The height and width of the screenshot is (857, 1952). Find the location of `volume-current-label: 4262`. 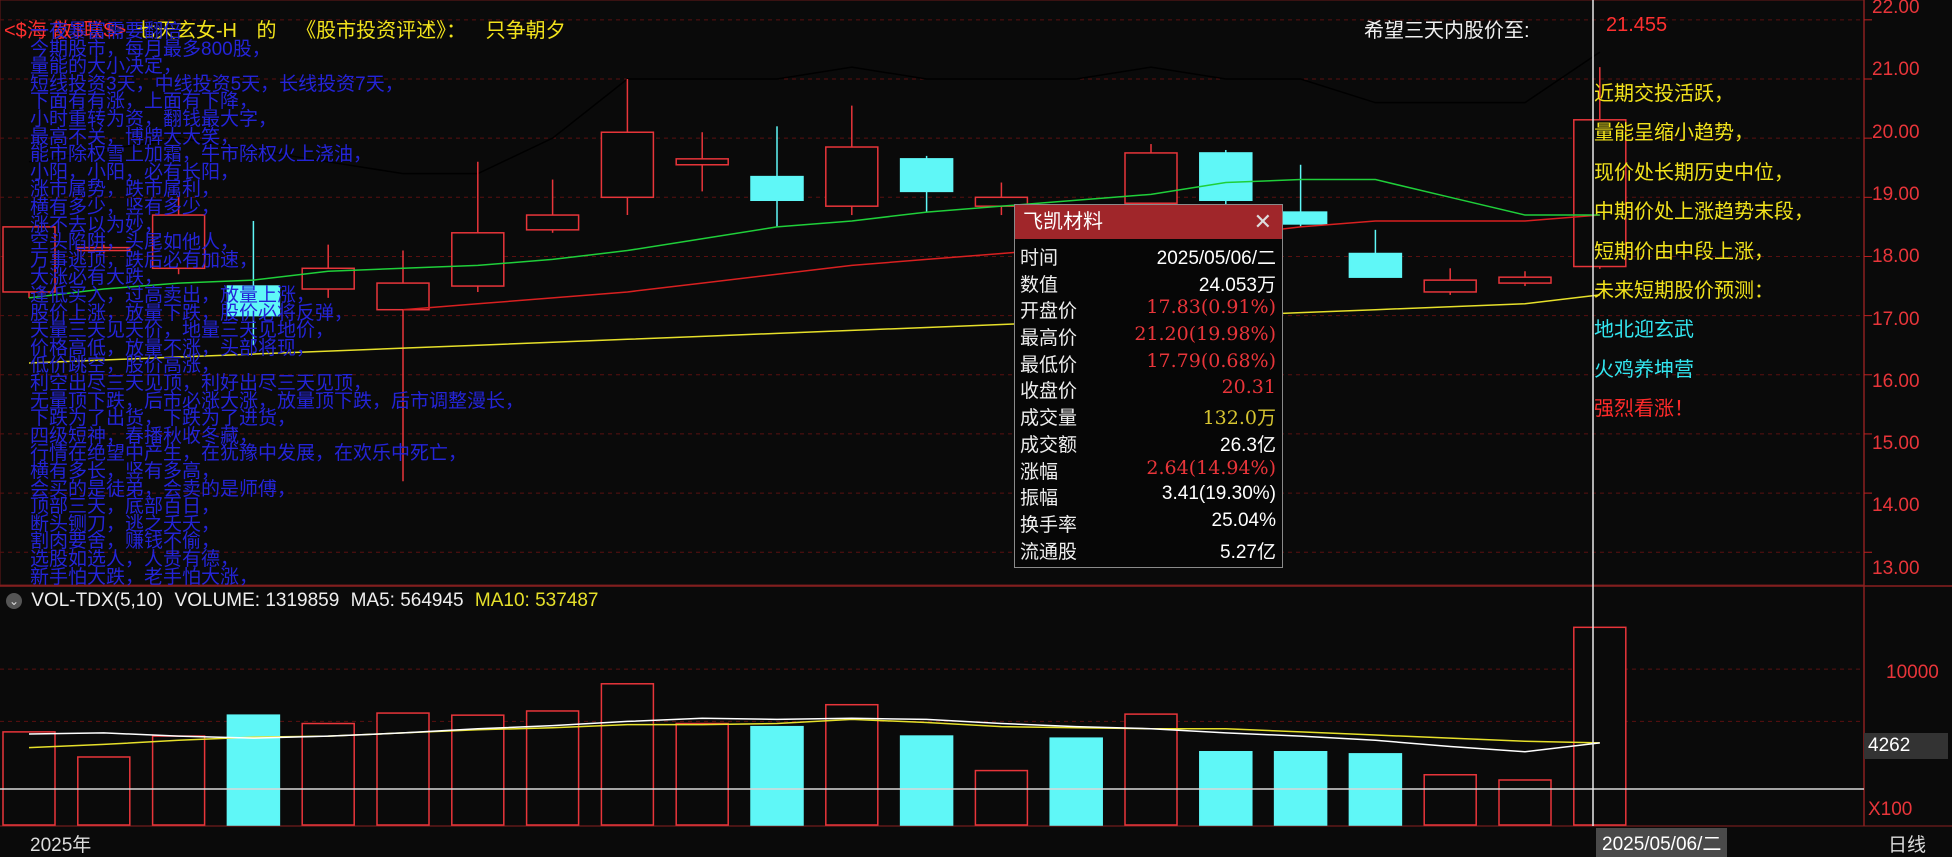

volume-current-label: 4262 is located at coordinates (1906, 746).